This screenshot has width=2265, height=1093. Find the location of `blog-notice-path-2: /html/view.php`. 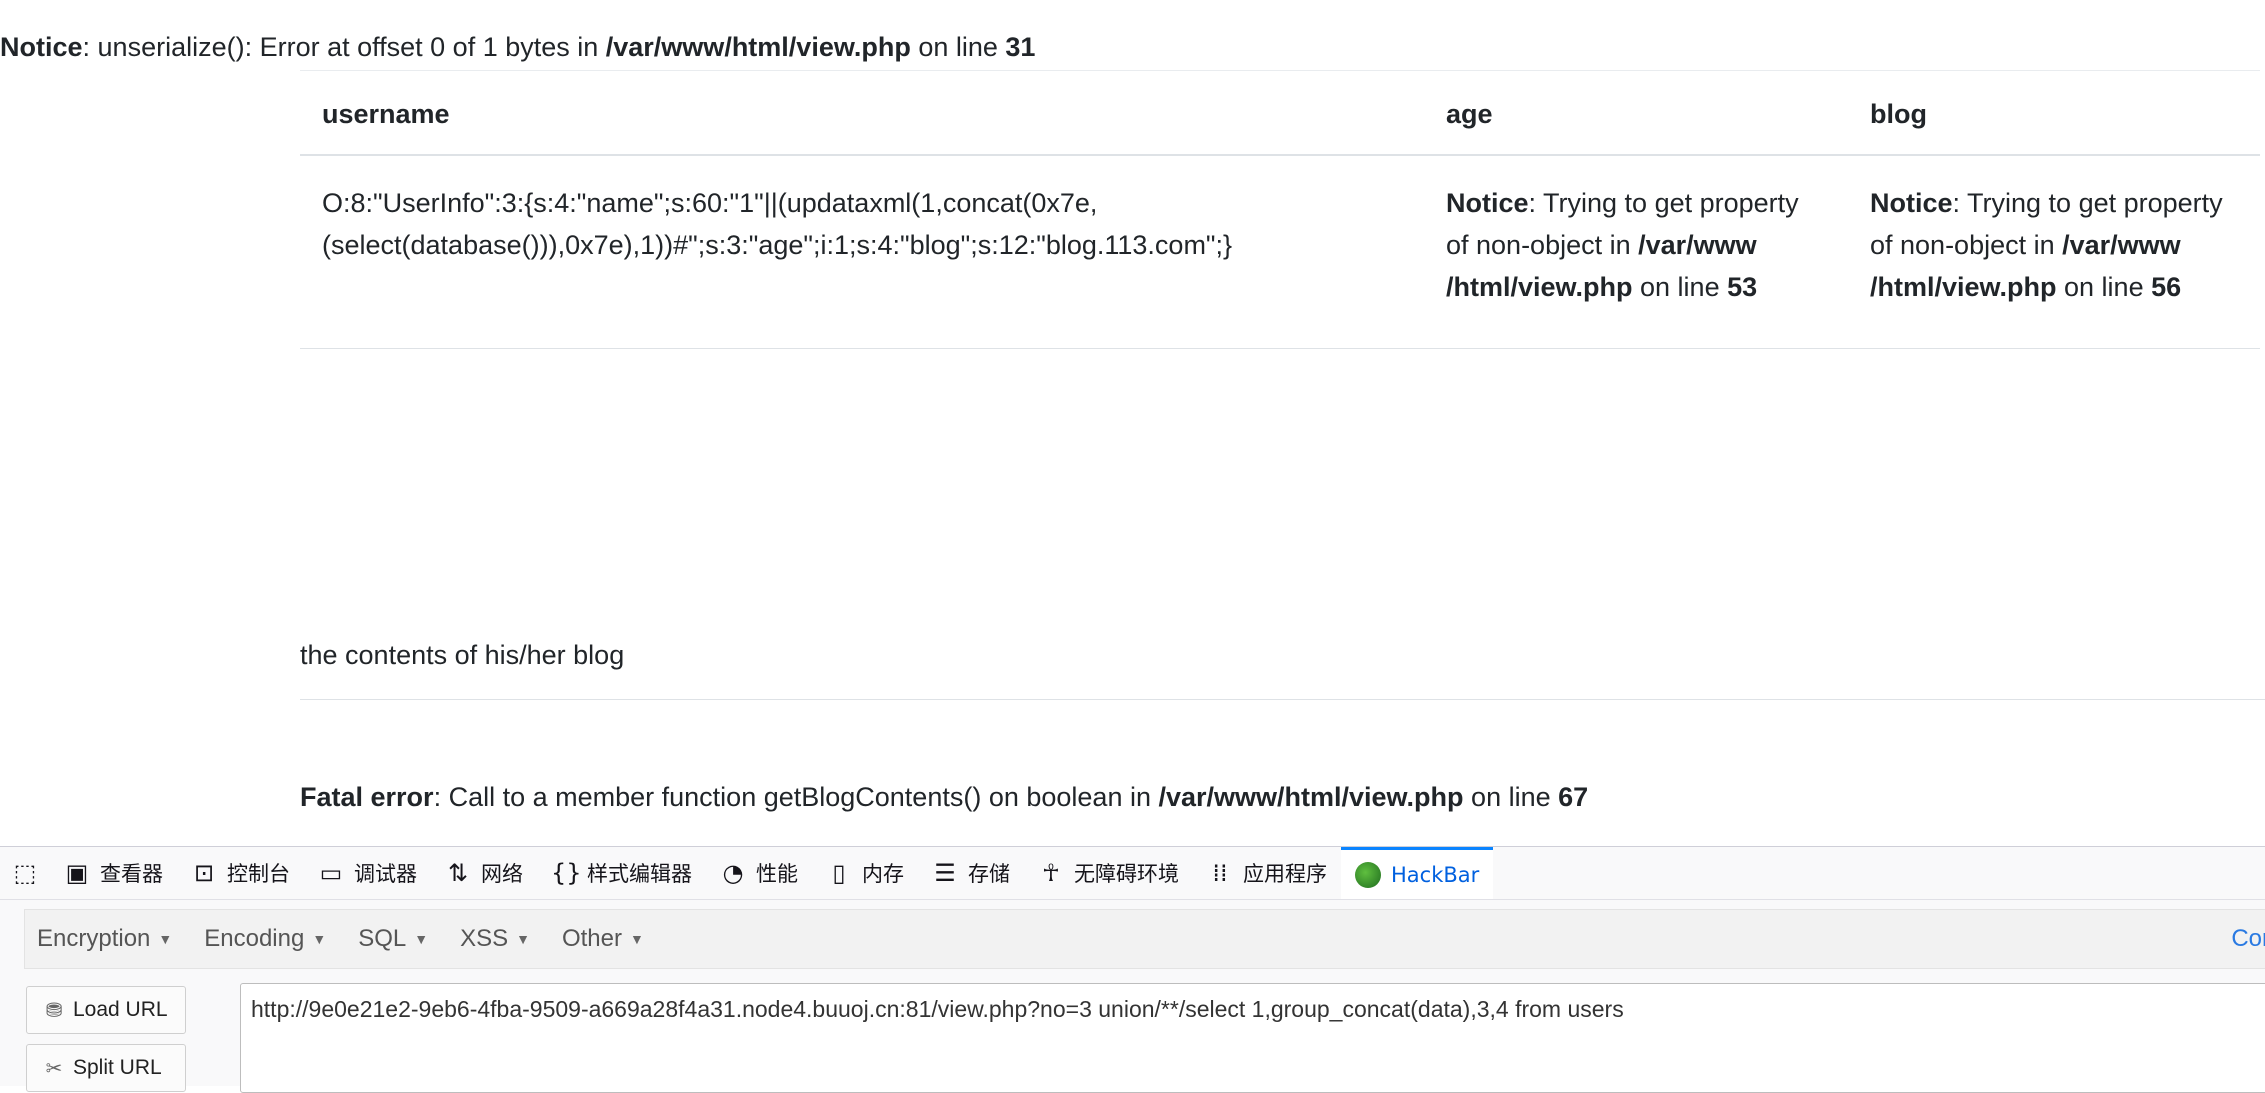

blog-notice-path-2: /html/view.php is located at coordinates (1963, 287).